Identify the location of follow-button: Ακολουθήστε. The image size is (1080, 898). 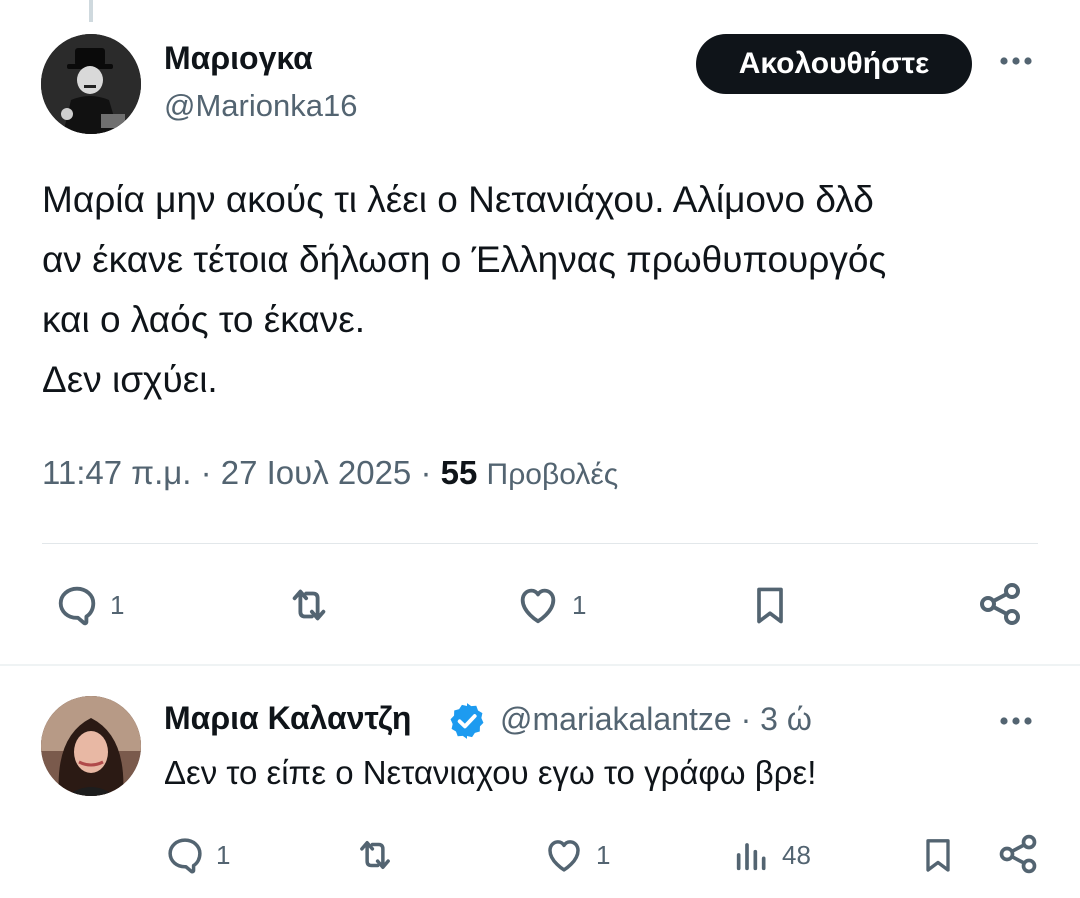
(834, 64).